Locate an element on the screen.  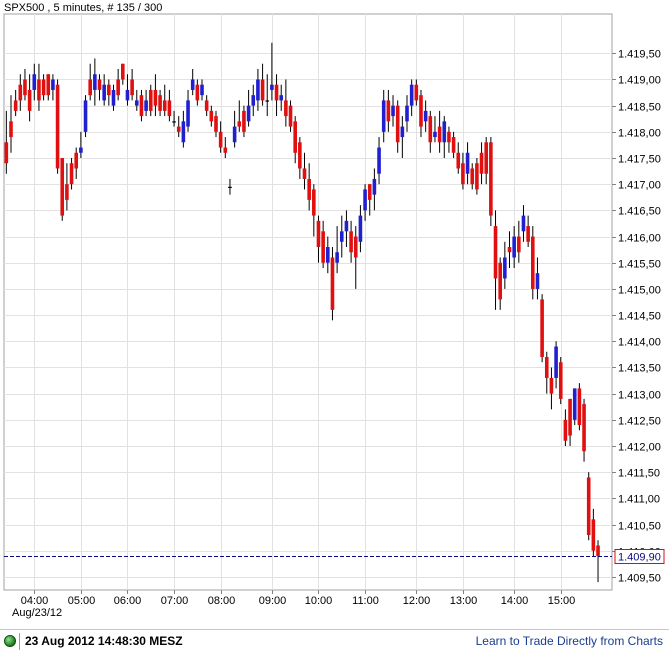
y-tick-label: 1.412,50 is located at coordinates (639, 422).